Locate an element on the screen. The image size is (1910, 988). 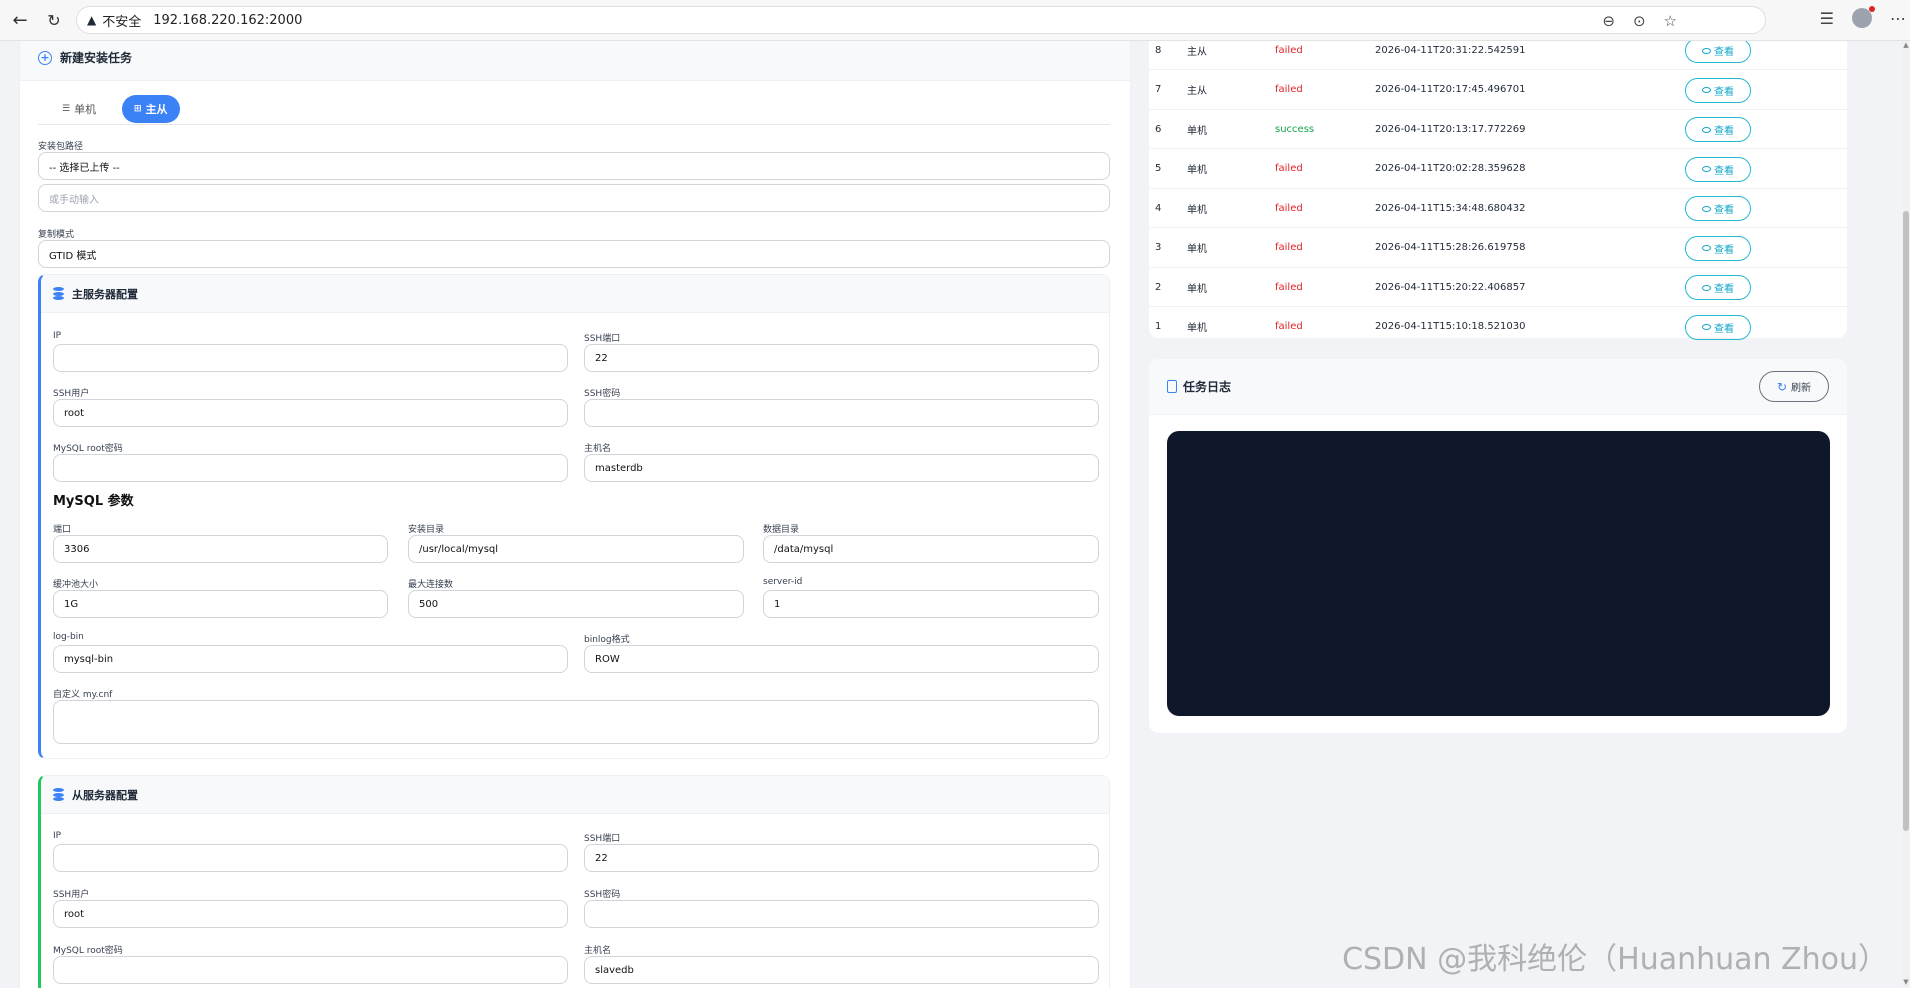
slave-ssh-user-input: root is located at coordinates (310, 914).